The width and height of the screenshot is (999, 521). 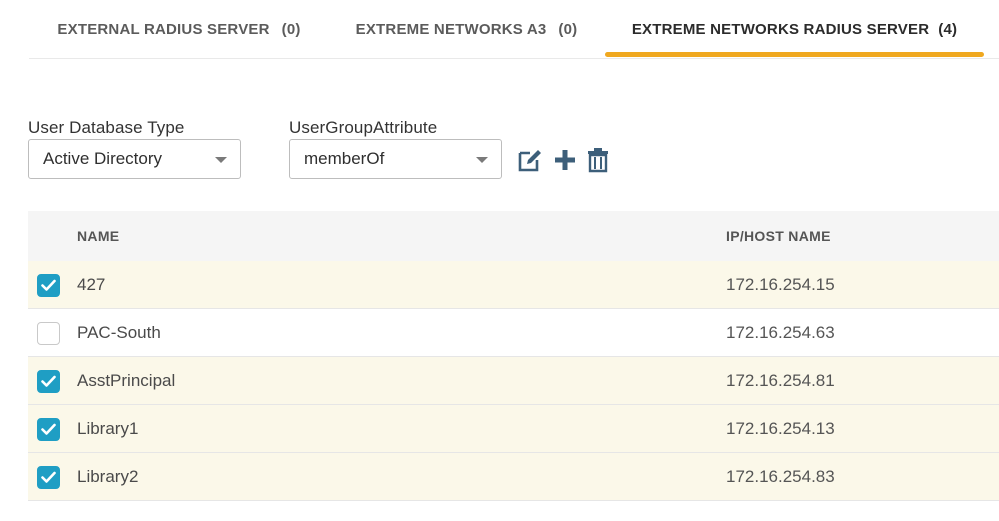 What do you see at coordinates (780, 29) in the screenshot?
I see `tab-label: EXTREME NETWORKS RADIUS SERVER` at bounding box center [780, 29].